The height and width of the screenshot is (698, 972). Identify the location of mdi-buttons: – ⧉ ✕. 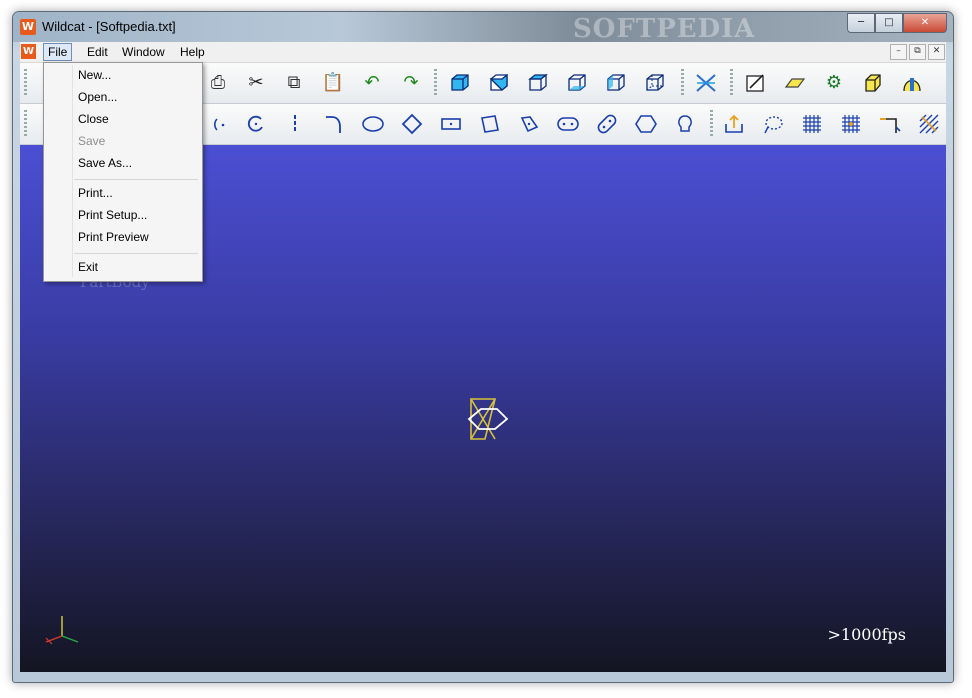
(917, 52).